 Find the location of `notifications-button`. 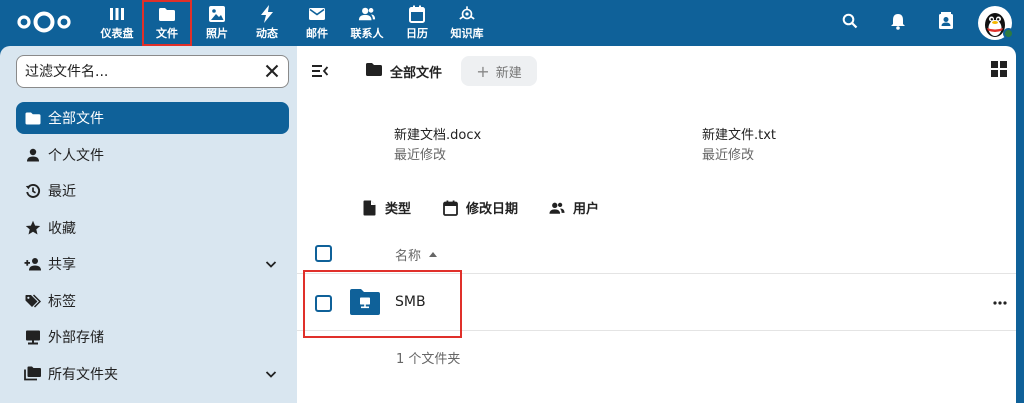

notifications-button is located at coordinates (898, 23).